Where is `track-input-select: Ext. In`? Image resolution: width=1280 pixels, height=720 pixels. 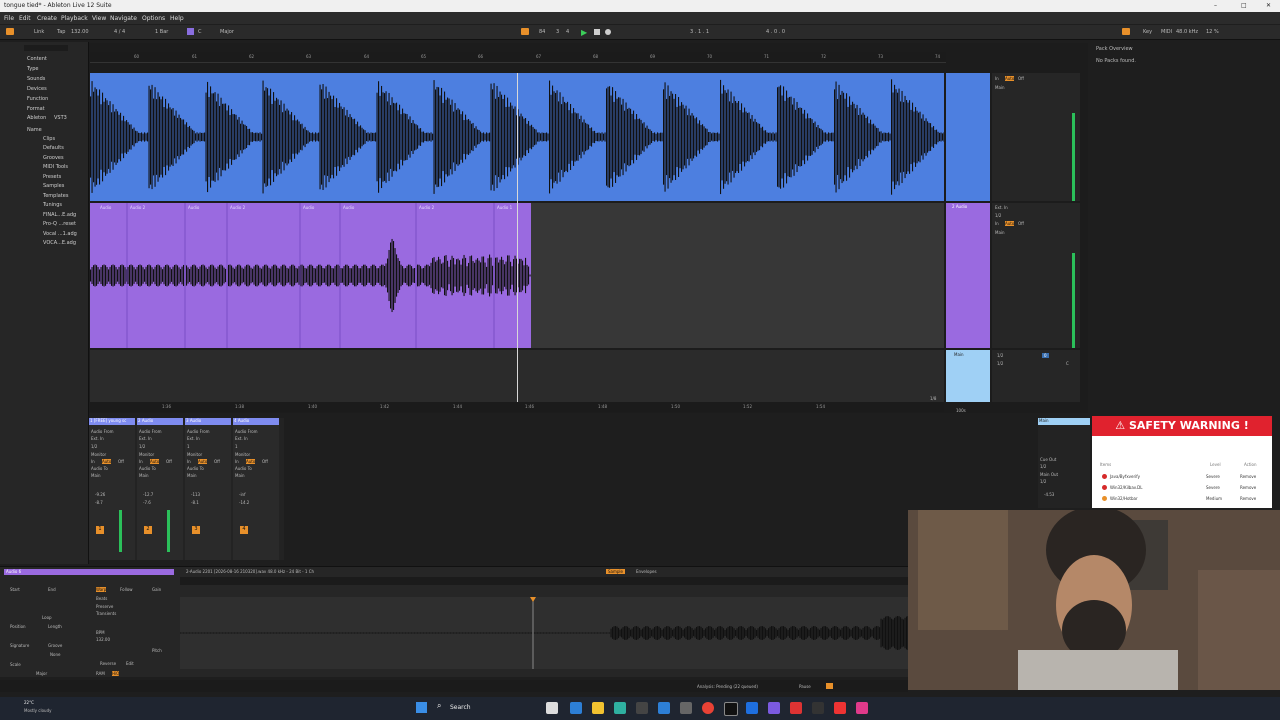
track-input-select: Ext. In is located at coordinates (1001, 207).